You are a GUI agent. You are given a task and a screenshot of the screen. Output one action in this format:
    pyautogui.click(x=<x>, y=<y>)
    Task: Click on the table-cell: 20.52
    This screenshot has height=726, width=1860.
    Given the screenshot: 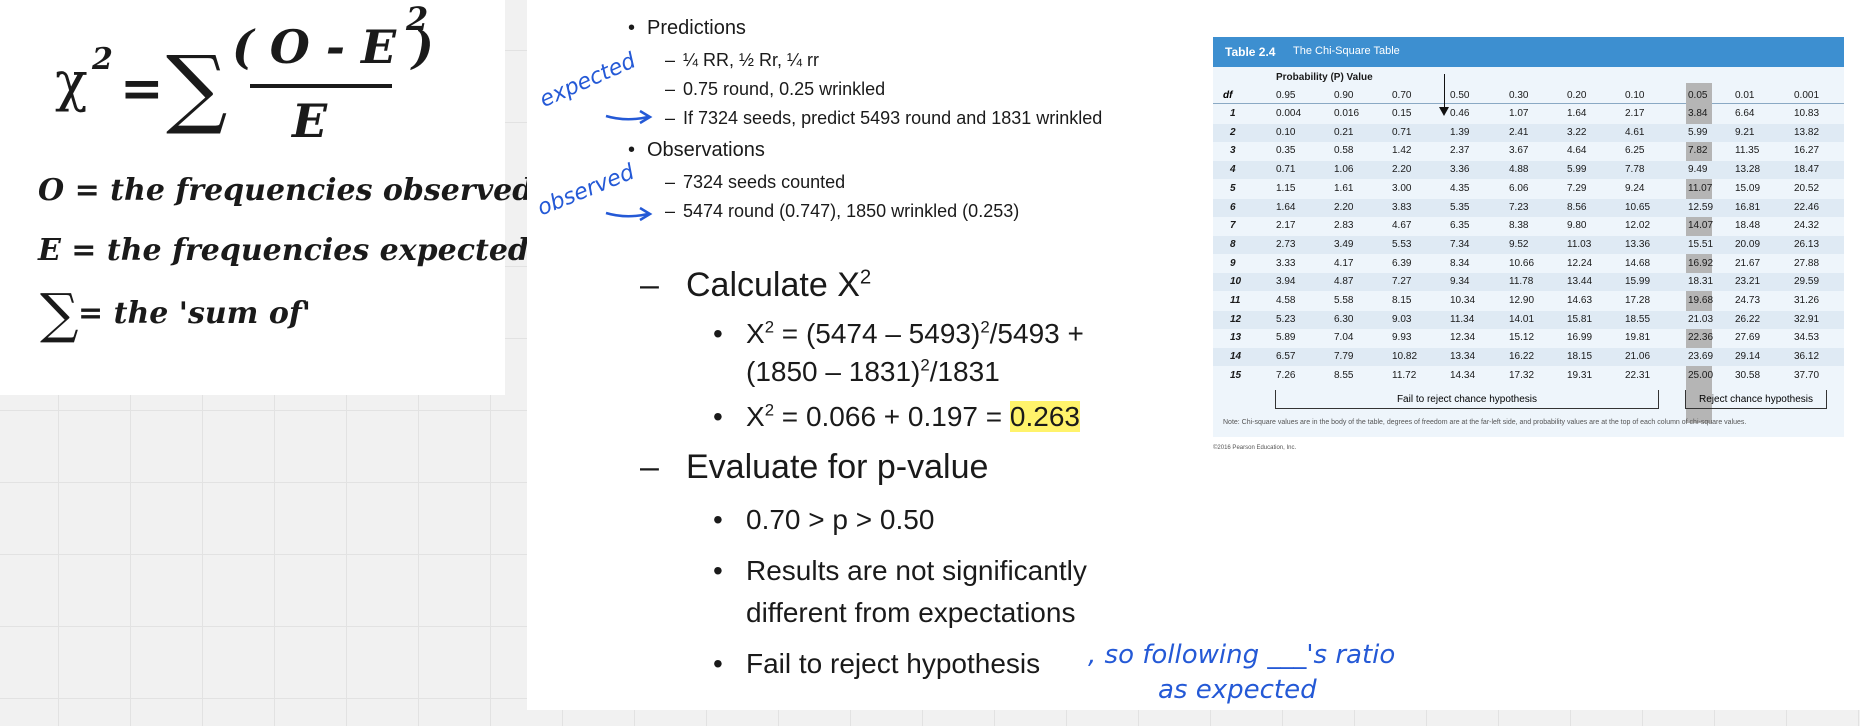 What is the action you would take?
    pyautogui.click(x=1807, y=188)
    